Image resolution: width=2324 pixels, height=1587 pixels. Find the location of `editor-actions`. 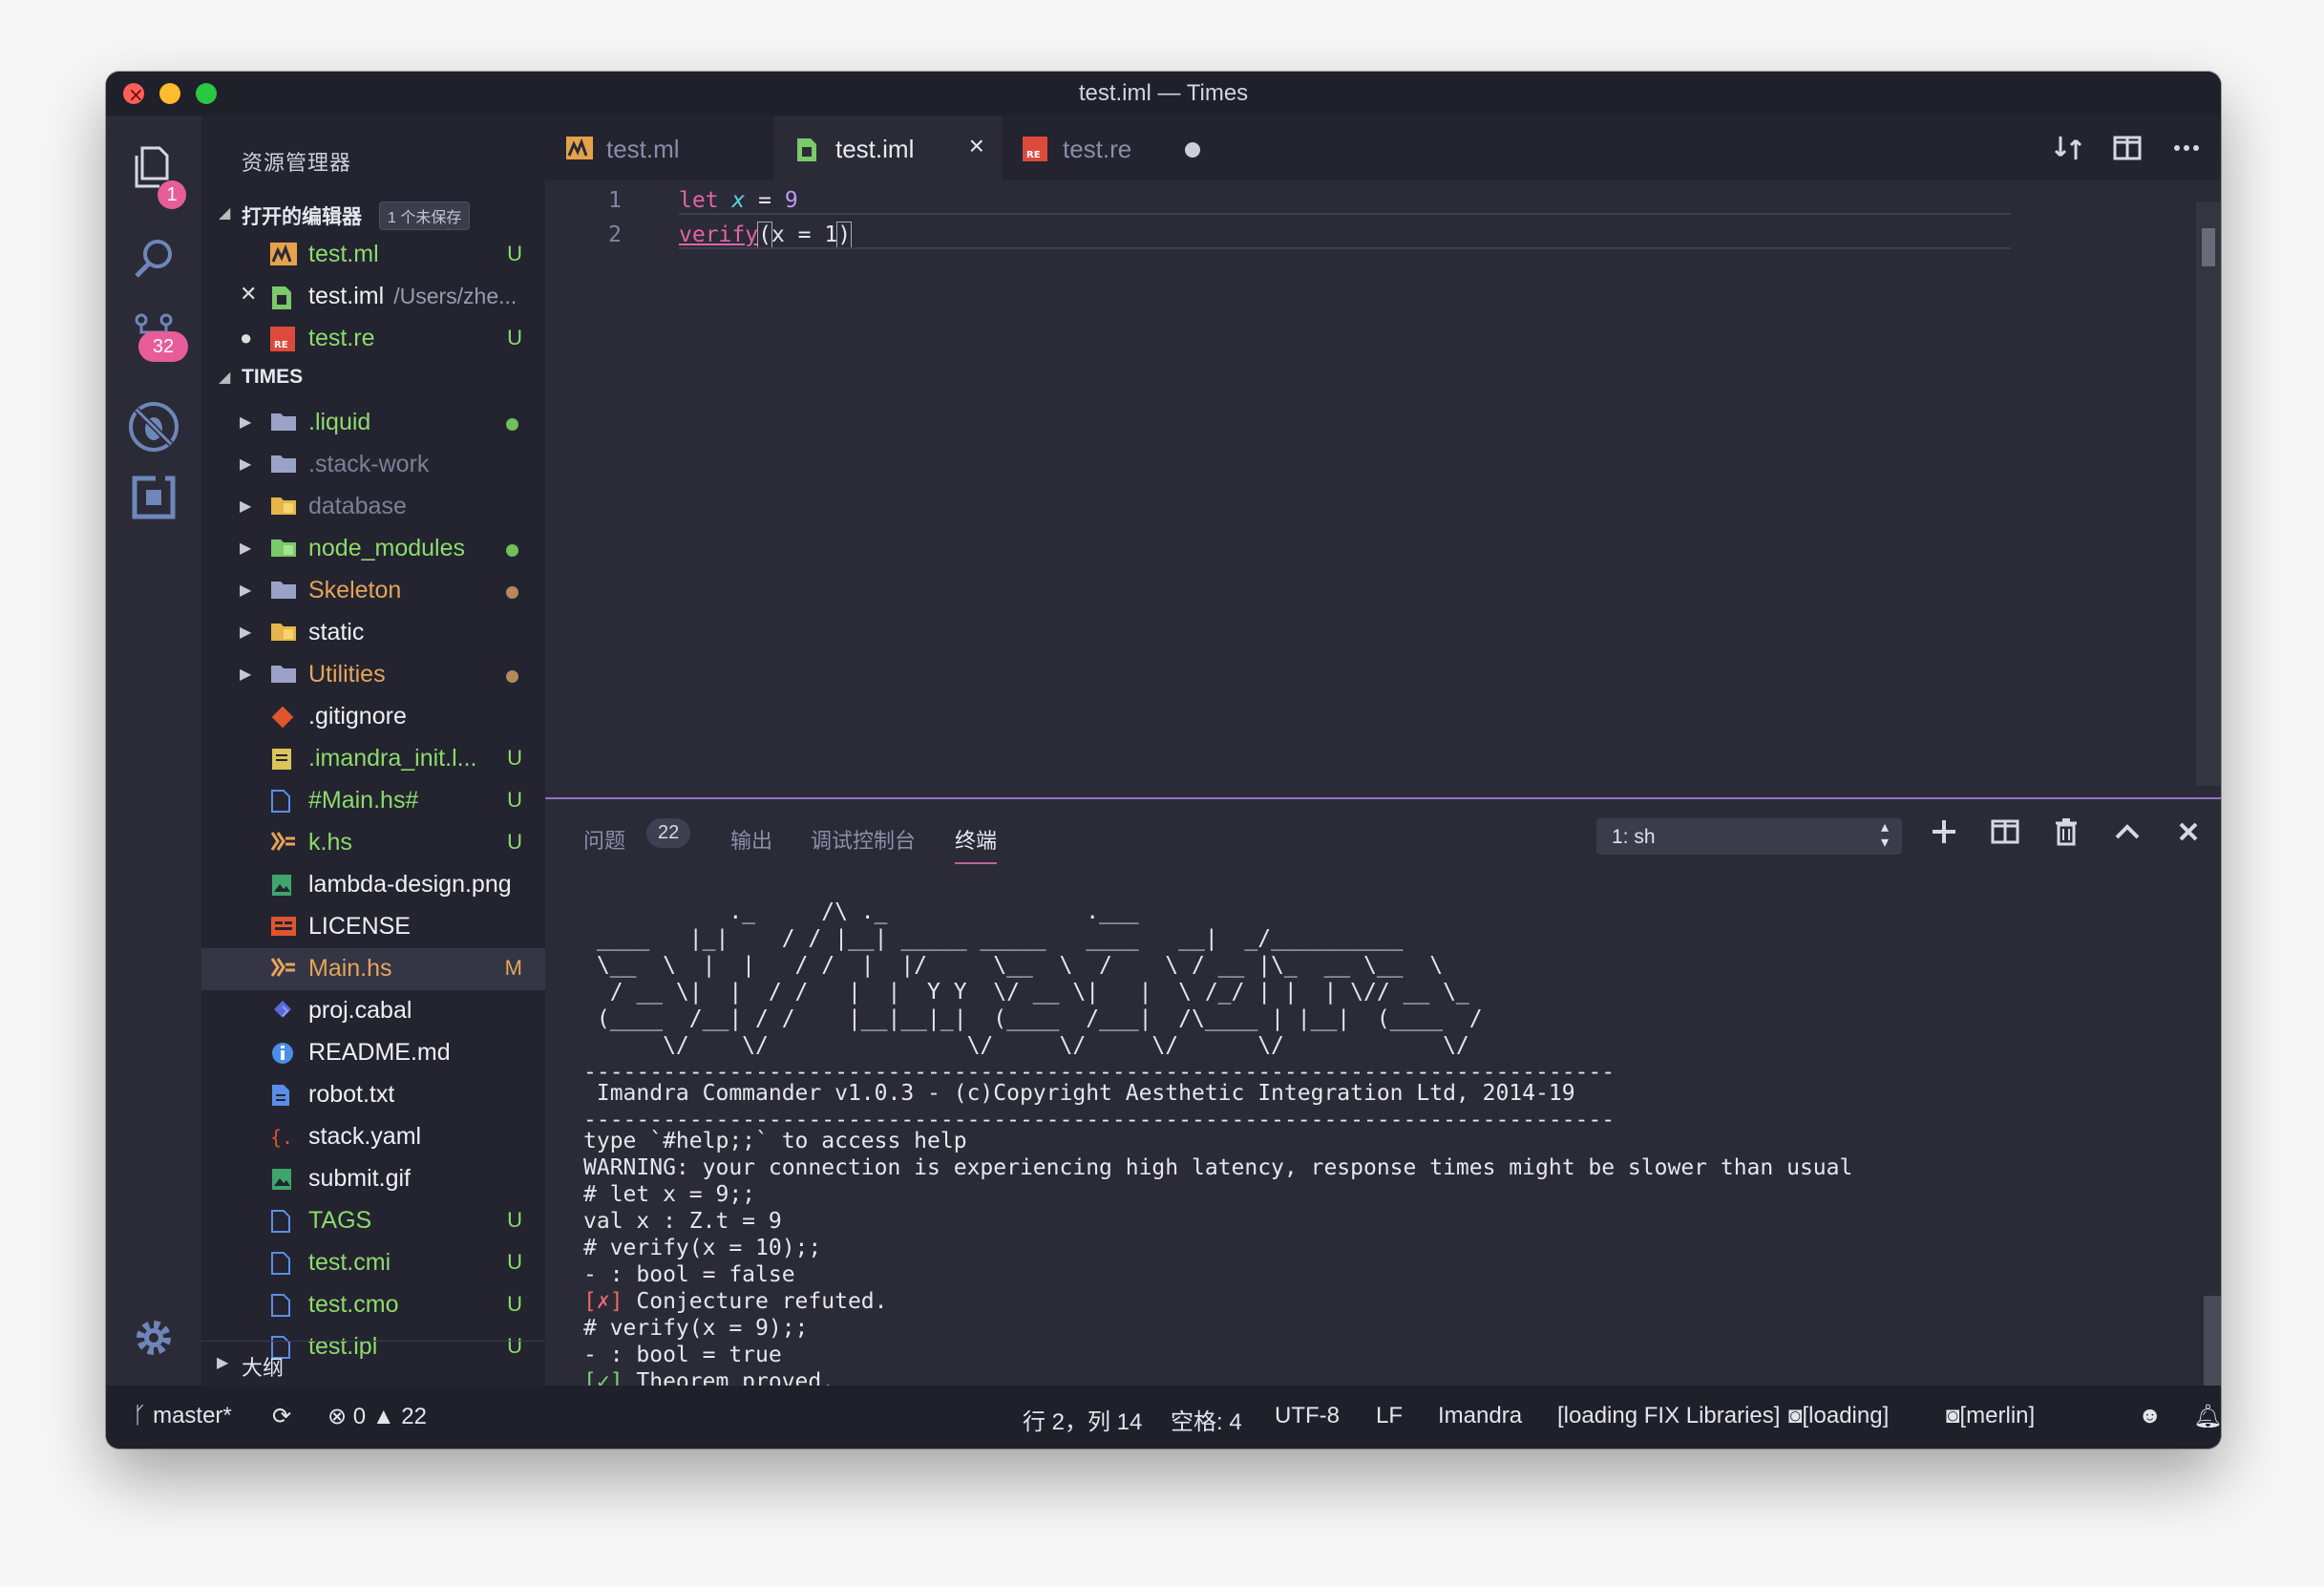

editor-actions is located at coordinates (2127, 148).